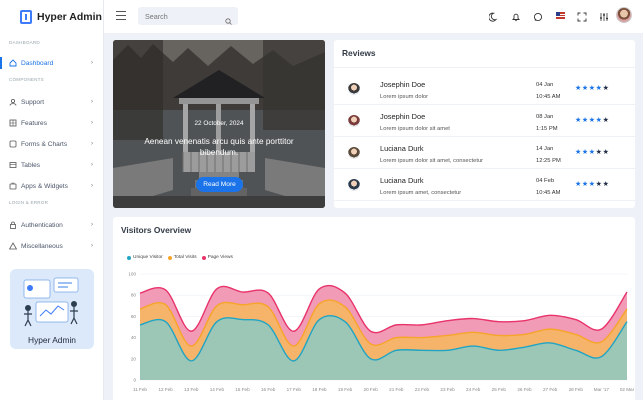 This screenshot has width=643, height=400. What do you see at coordinates (24, 42) in the screenshot?
I see `section-dashboard: DASHBOARD` at bounding box center [24, 42].